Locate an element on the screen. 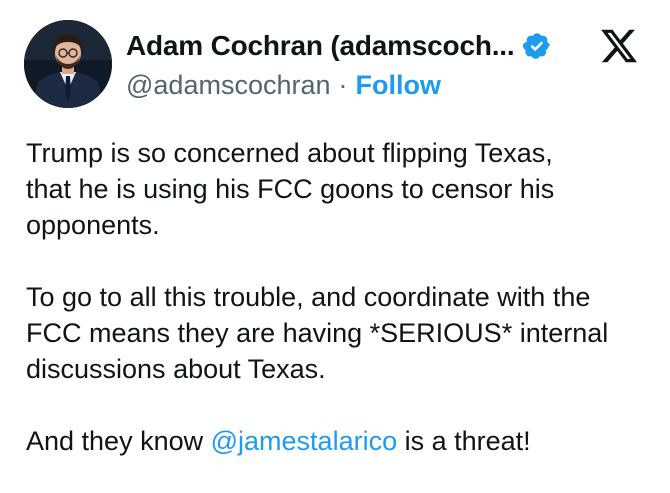 The width and height of the screenshot is (670, 493). tweet-text-prefix: And they know is located at coordinates (118, 441).